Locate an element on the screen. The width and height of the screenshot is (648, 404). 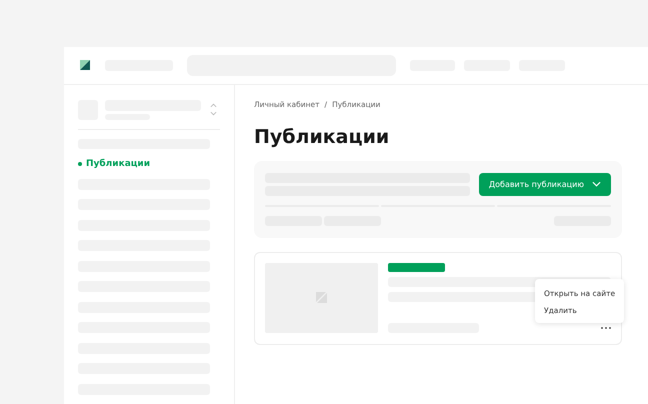
caret-icon is located at coordinates (596, 184).